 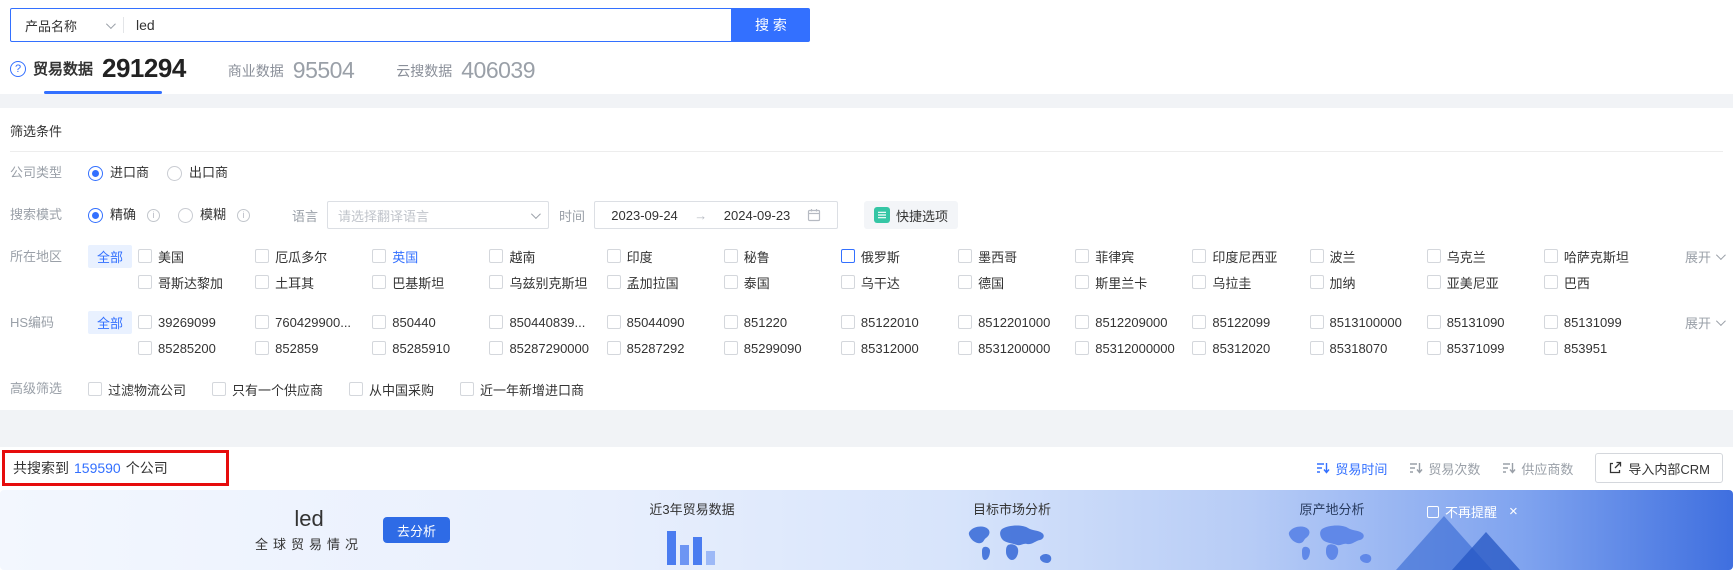 What do you see at coordinates (1368, 256) in the screenshot?
I see `region-checkbox-item: 波兰` at bounding box center [1368, 256].